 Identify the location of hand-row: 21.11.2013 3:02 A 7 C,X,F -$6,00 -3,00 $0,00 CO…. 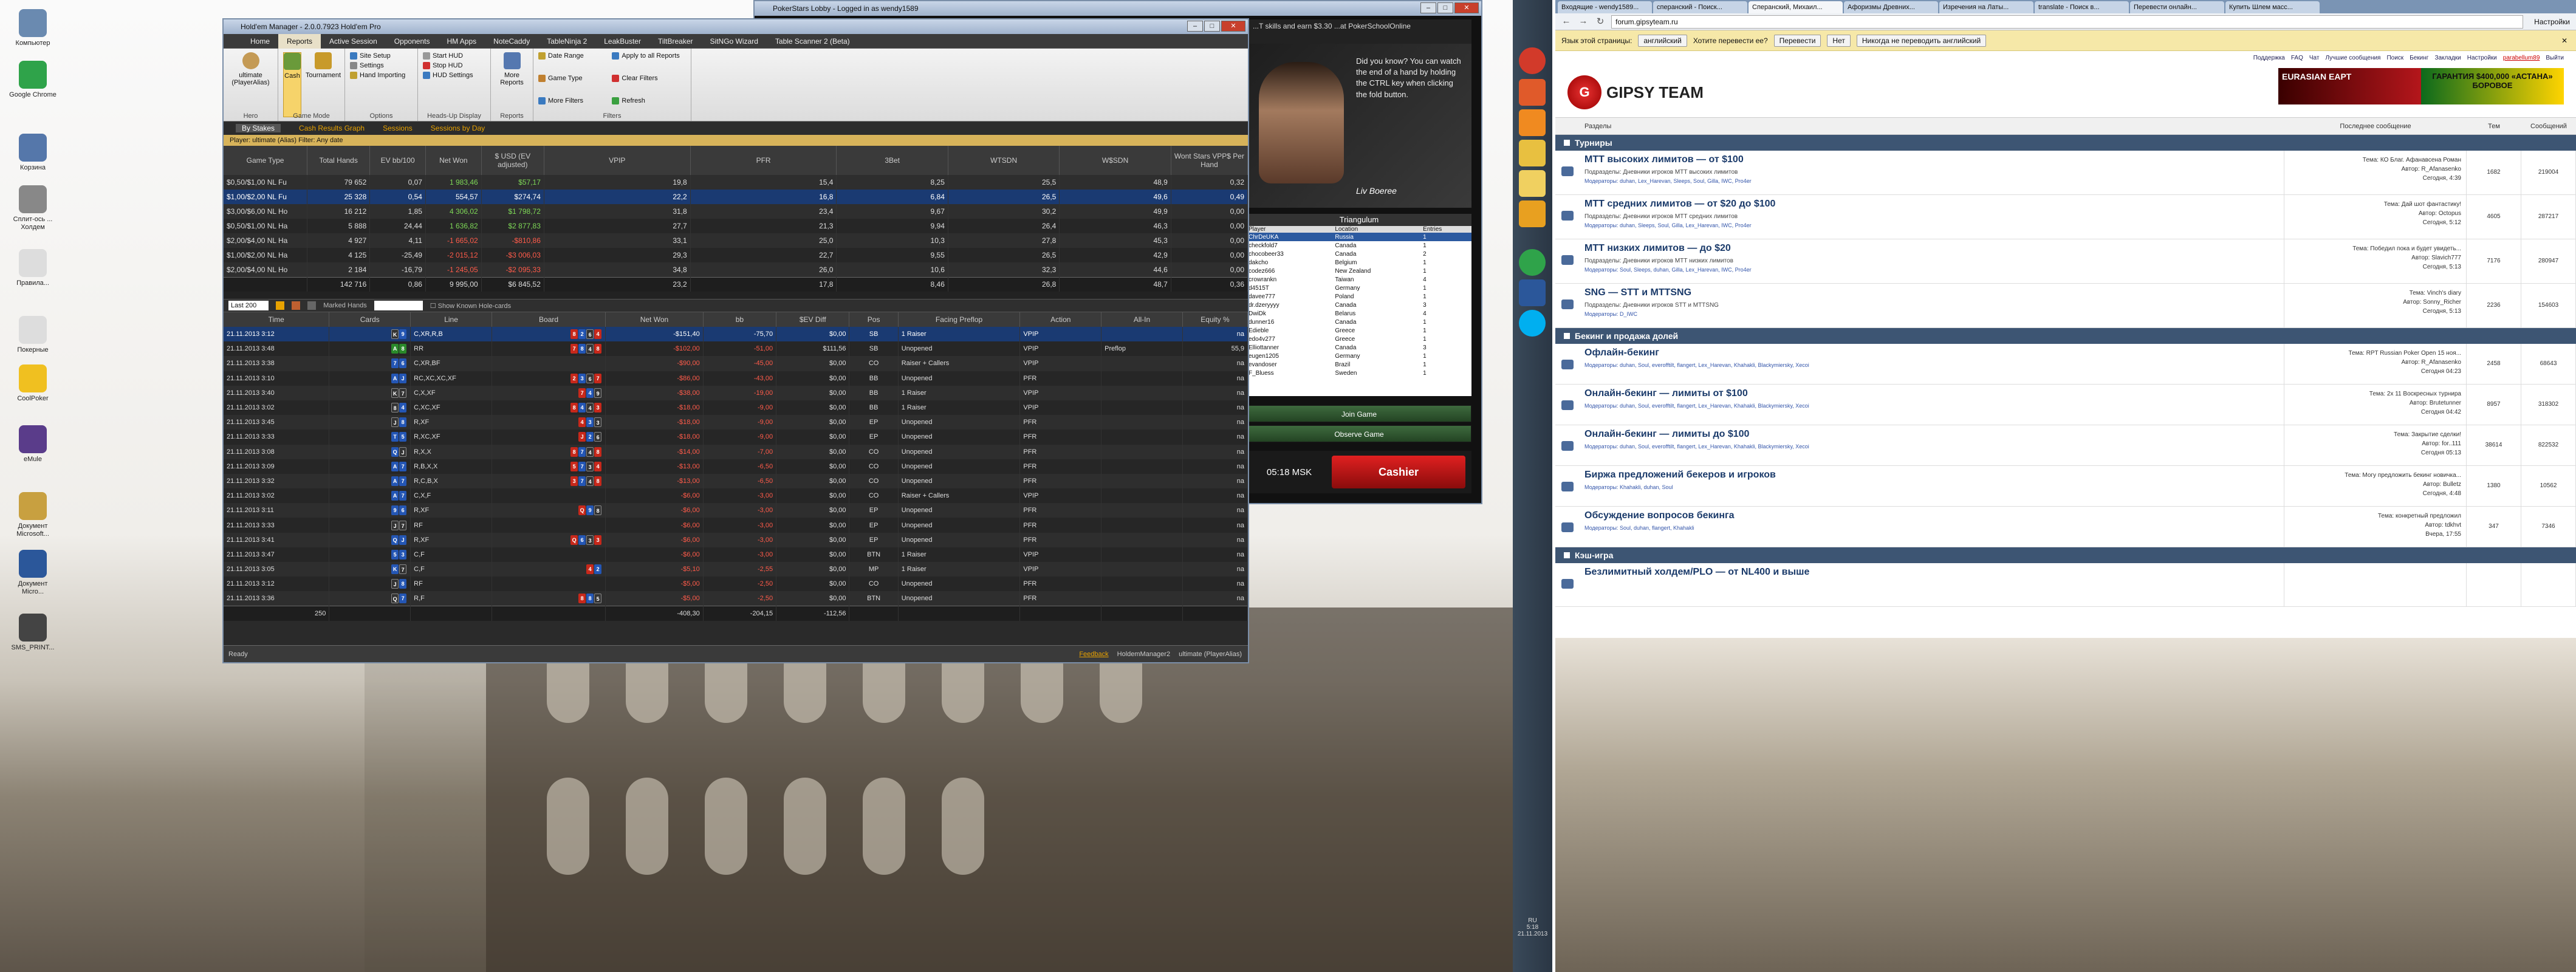
(736, 496).